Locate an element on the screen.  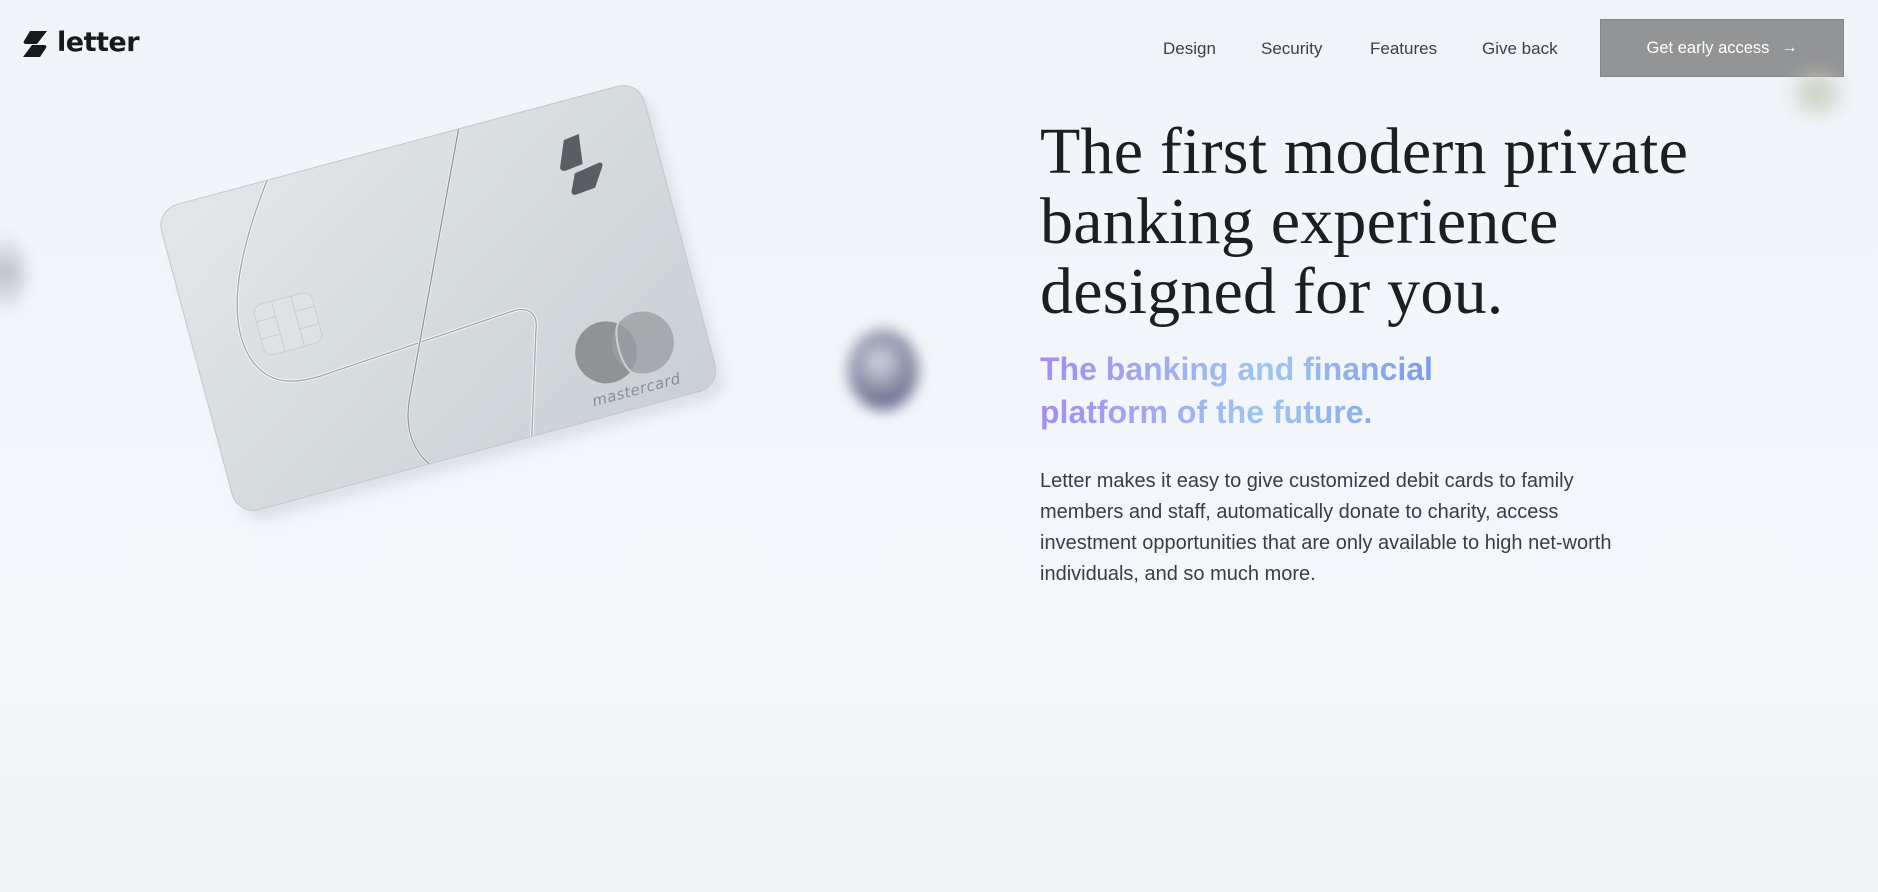
blurred-decoration-left is located at coordinates (13, 273).